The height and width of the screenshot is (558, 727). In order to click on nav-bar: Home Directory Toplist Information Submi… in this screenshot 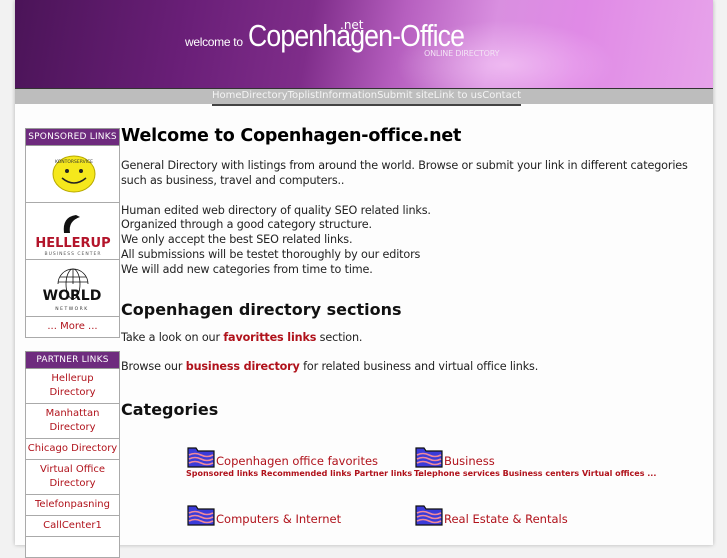, I will do `click(364, 97)`.